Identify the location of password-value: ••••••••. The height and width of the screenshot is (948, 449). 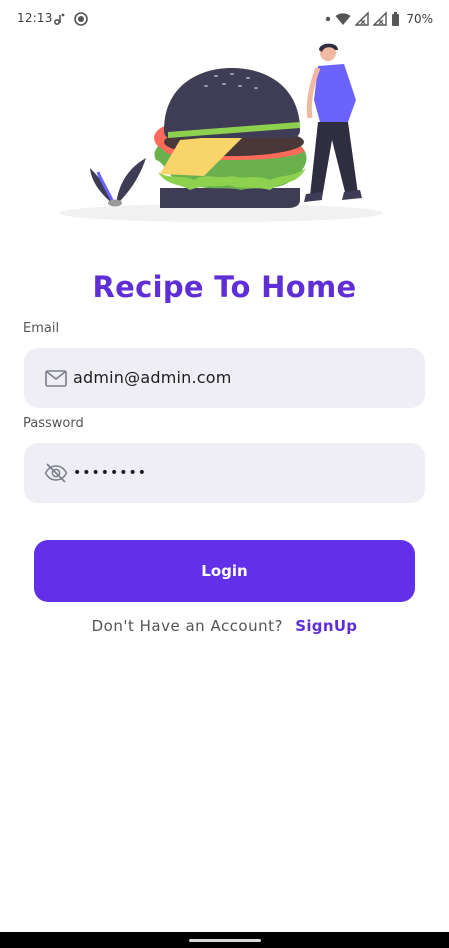
(110, 473).